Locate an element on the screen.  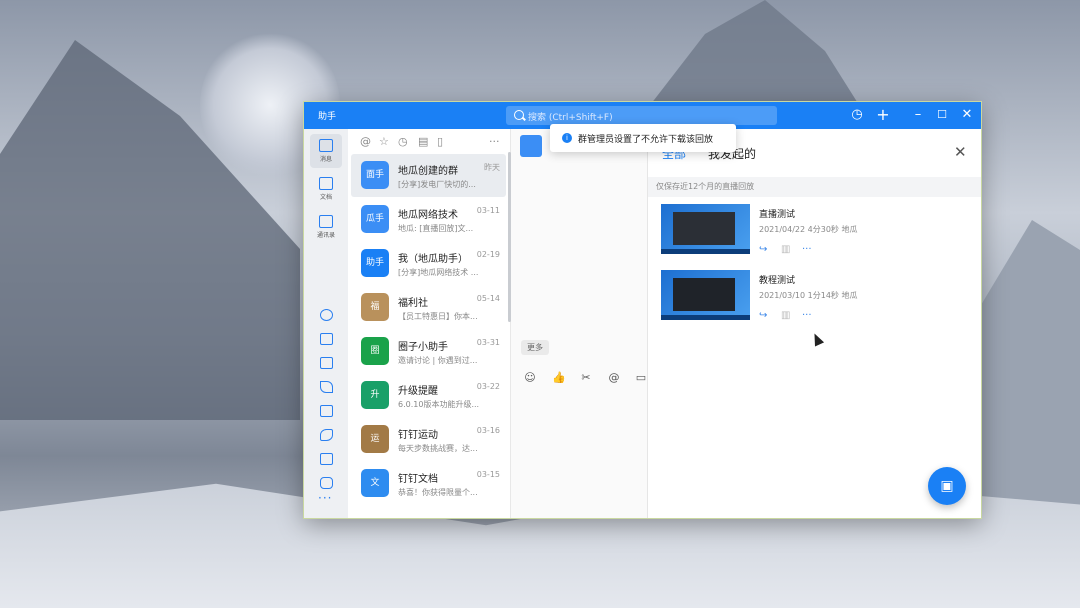
chat-name: 升级提醒 is located at coordinates (418, 391).